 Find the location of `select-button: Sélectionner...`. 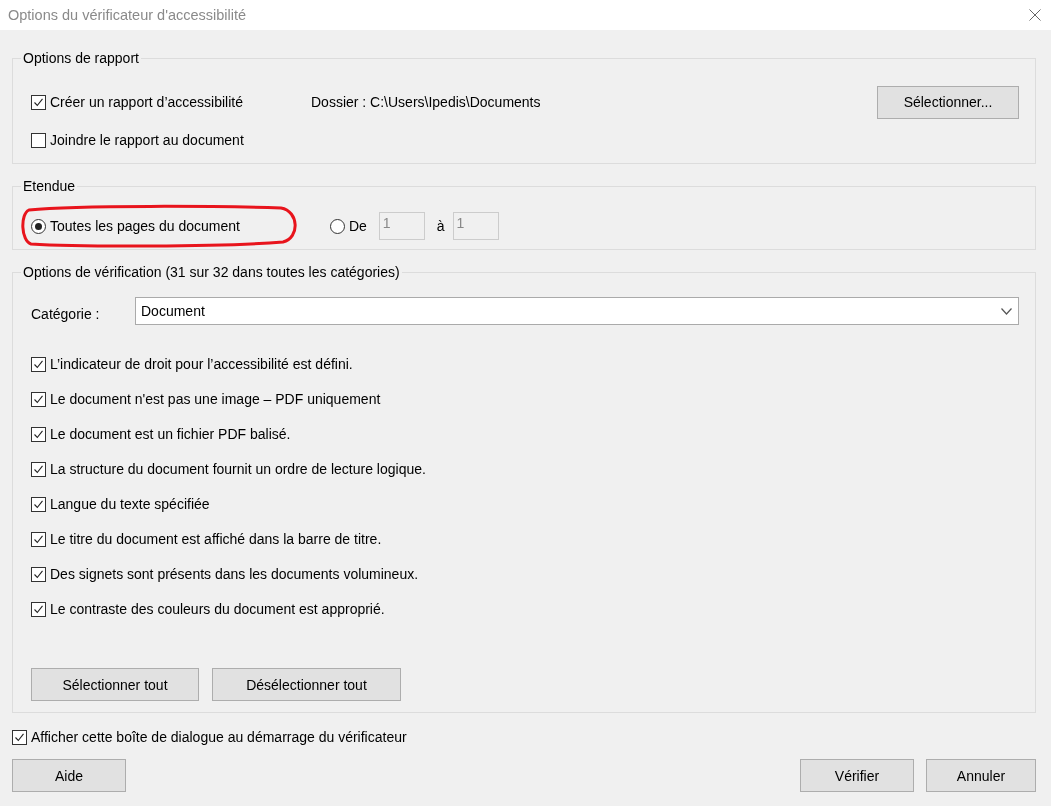

select-button: Sélectionner... is located at coordinates (948, 102).